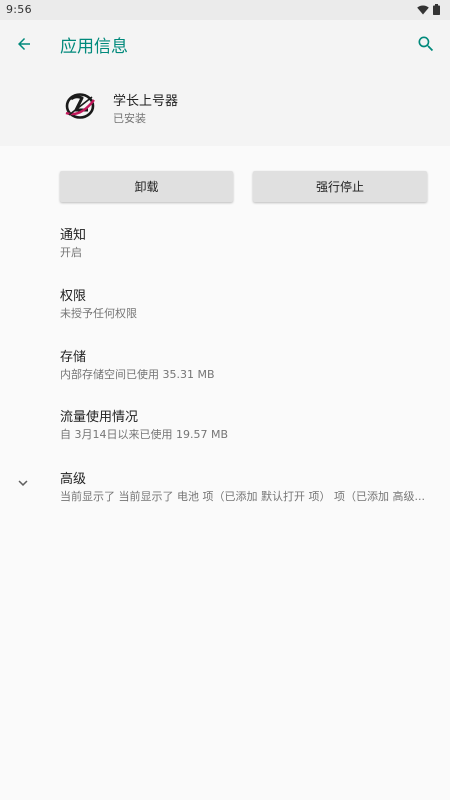  Describe the element at coordinates (225, 311) in the screenshot. I see `pref-permissions: 权限 未授予任何权限` at that location.